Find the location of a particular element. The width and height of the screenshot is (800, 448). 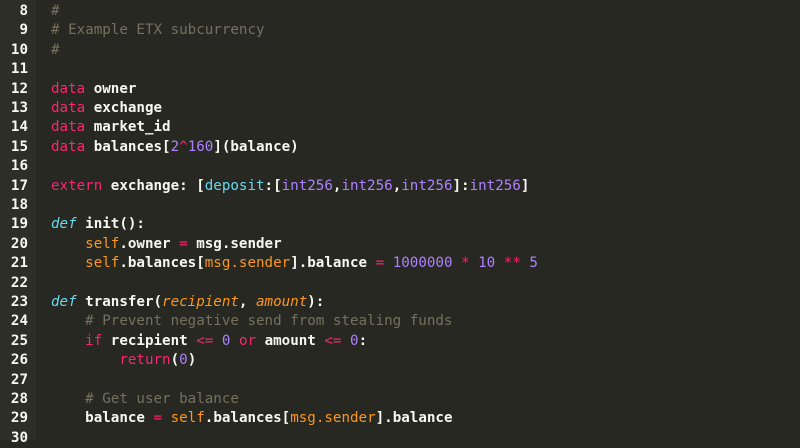

code-token-param: amount is located at coordinates (282, 302).